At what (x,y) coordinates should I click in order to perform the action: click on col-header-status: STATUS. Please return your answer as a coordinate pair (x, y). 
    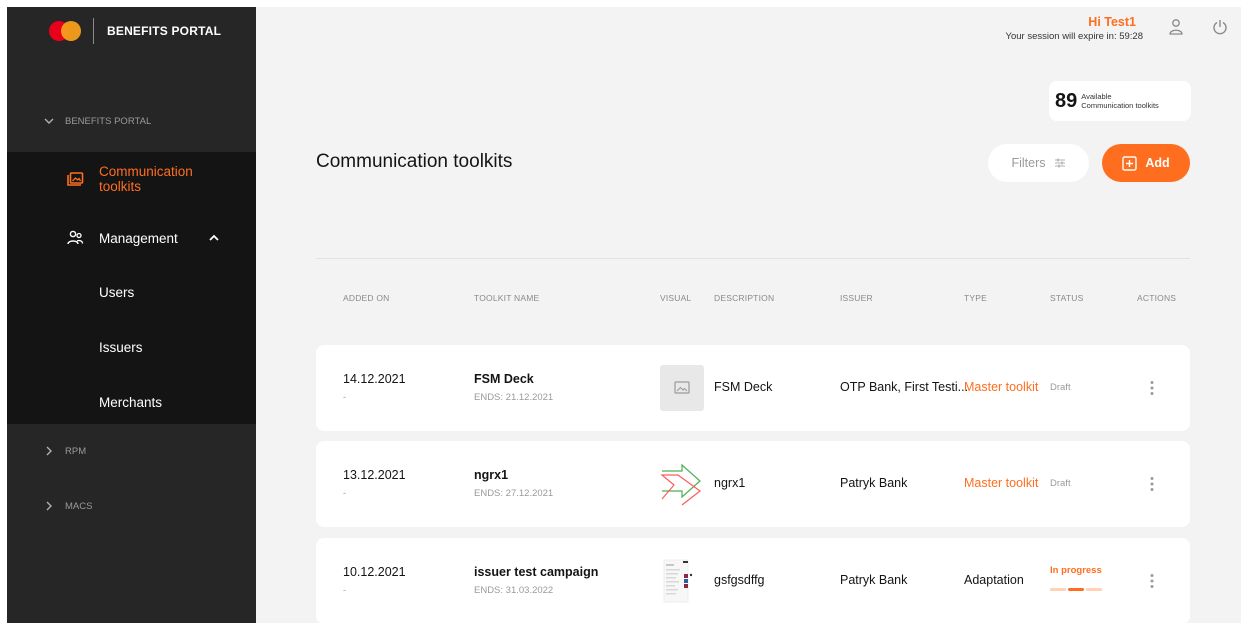
    Looking at the image, I should click on (1066, 298).